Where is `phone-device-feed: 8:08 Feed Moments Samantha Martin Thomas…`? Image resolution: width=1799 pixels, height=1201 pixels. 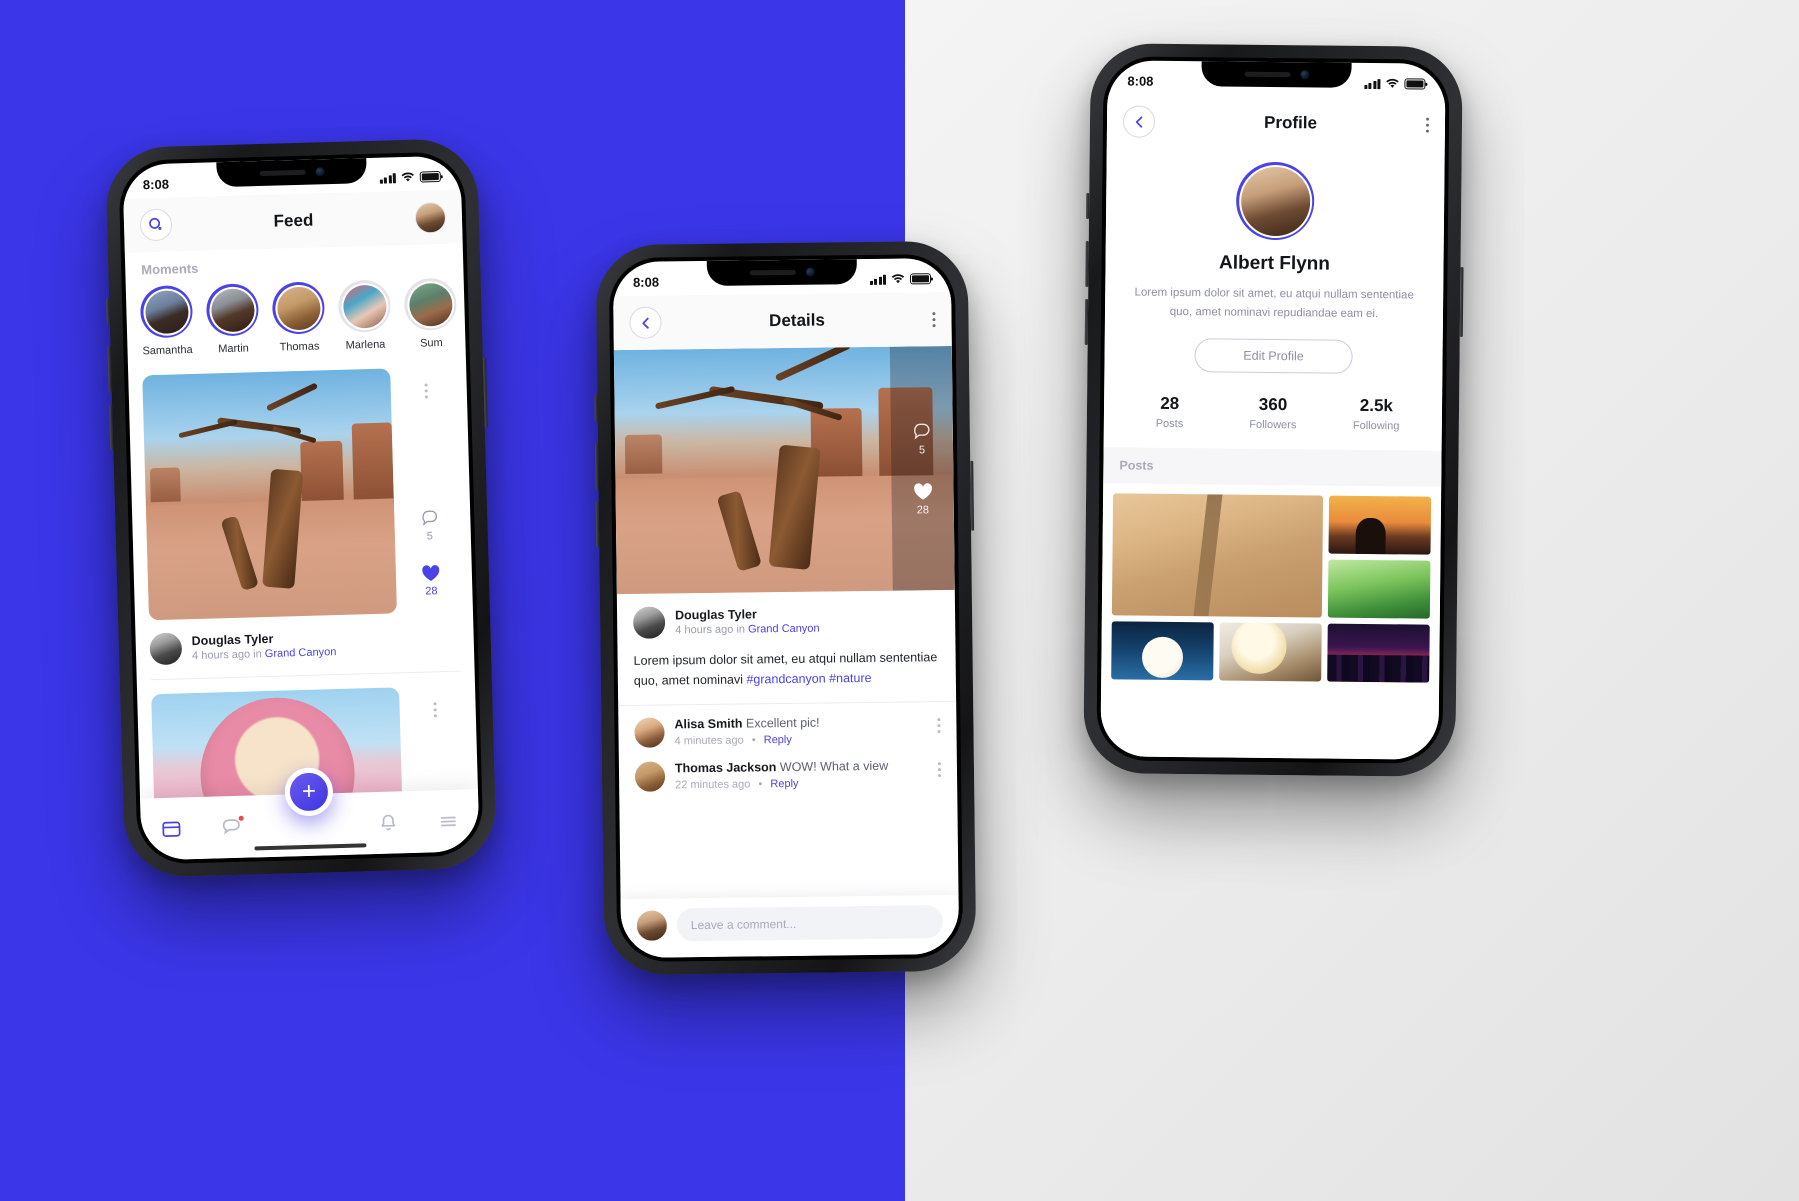
phone-device-feed: 8:08 Feed Moments Samantha Martin Thomas… is located at coordinates (301, 508).